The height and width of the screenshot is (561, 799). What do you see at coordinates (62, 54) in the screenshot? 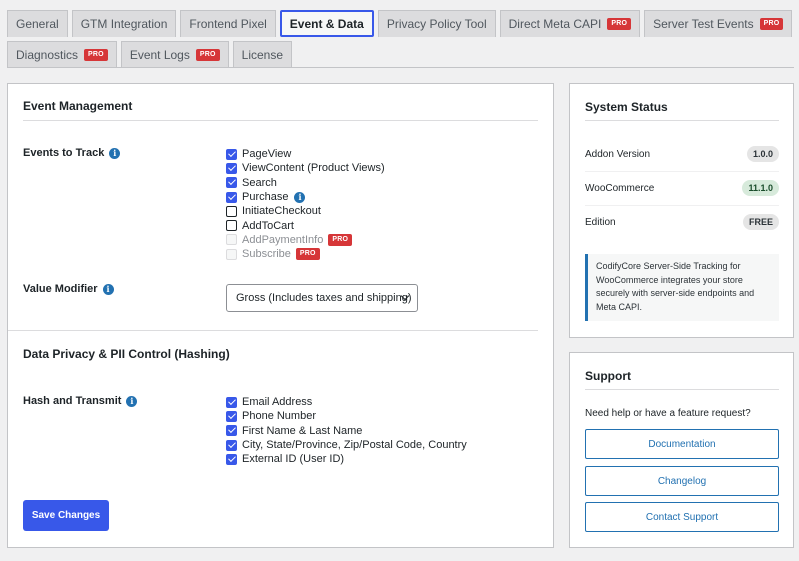
I see `tab-diagnostics: Diagnostics PRO` at bounding box center [62, 54].